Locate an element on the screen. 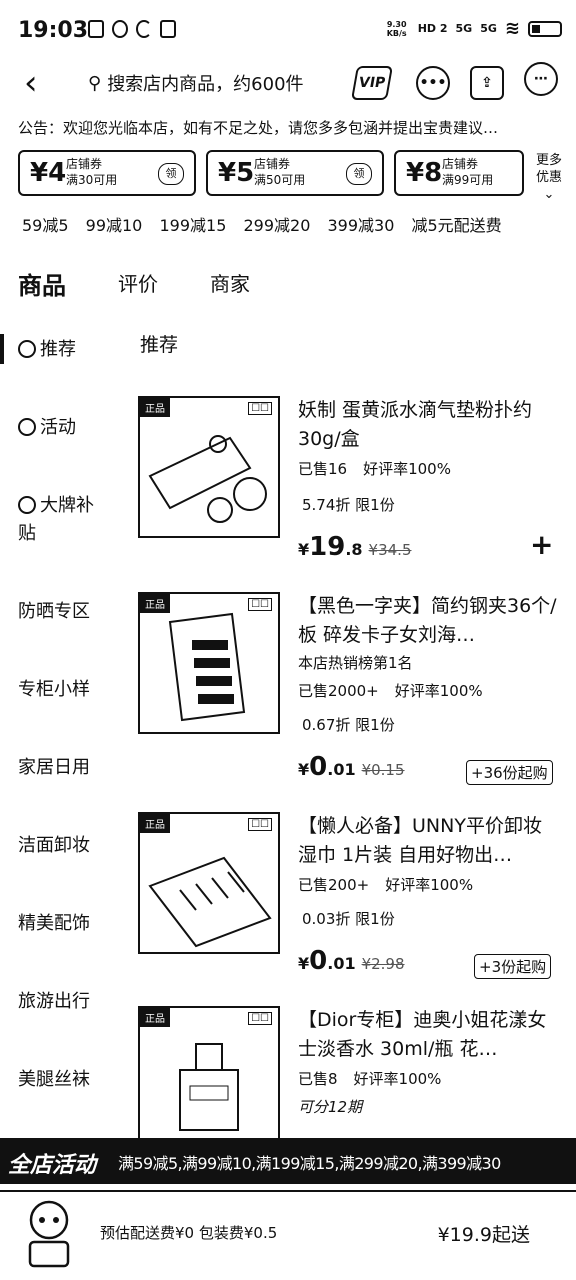  search-placeholder: 搜索店内商品，约600件 is located at coordinates (205, 84).